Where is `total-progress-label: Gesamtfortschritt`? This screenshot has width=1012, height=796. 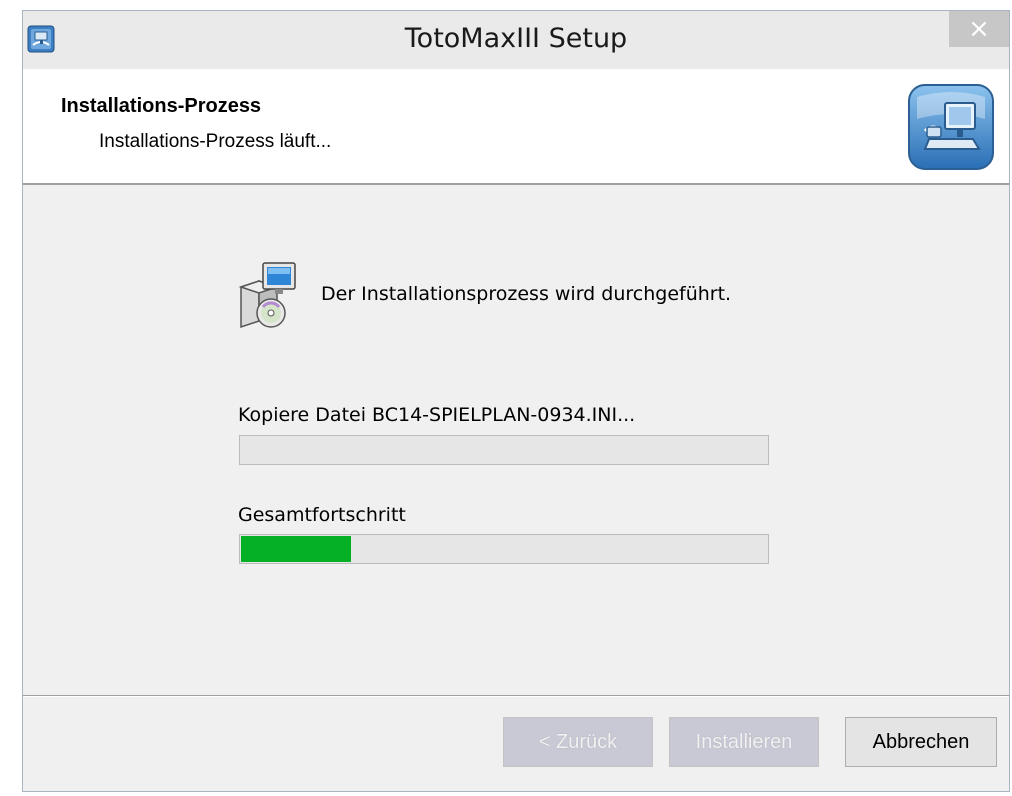 total-progress-label: Gesamtfortschritt is located at coordinates (322, 515).